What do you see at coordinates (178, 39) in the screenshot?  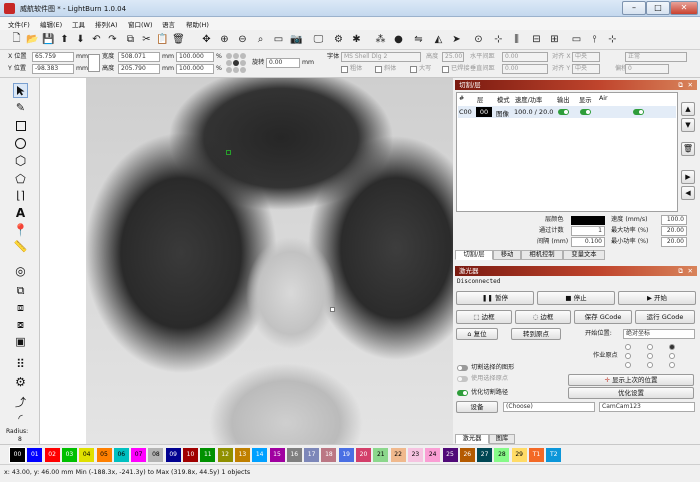 I see `delete-icon: 🗑` at bounding box center [178, 39].